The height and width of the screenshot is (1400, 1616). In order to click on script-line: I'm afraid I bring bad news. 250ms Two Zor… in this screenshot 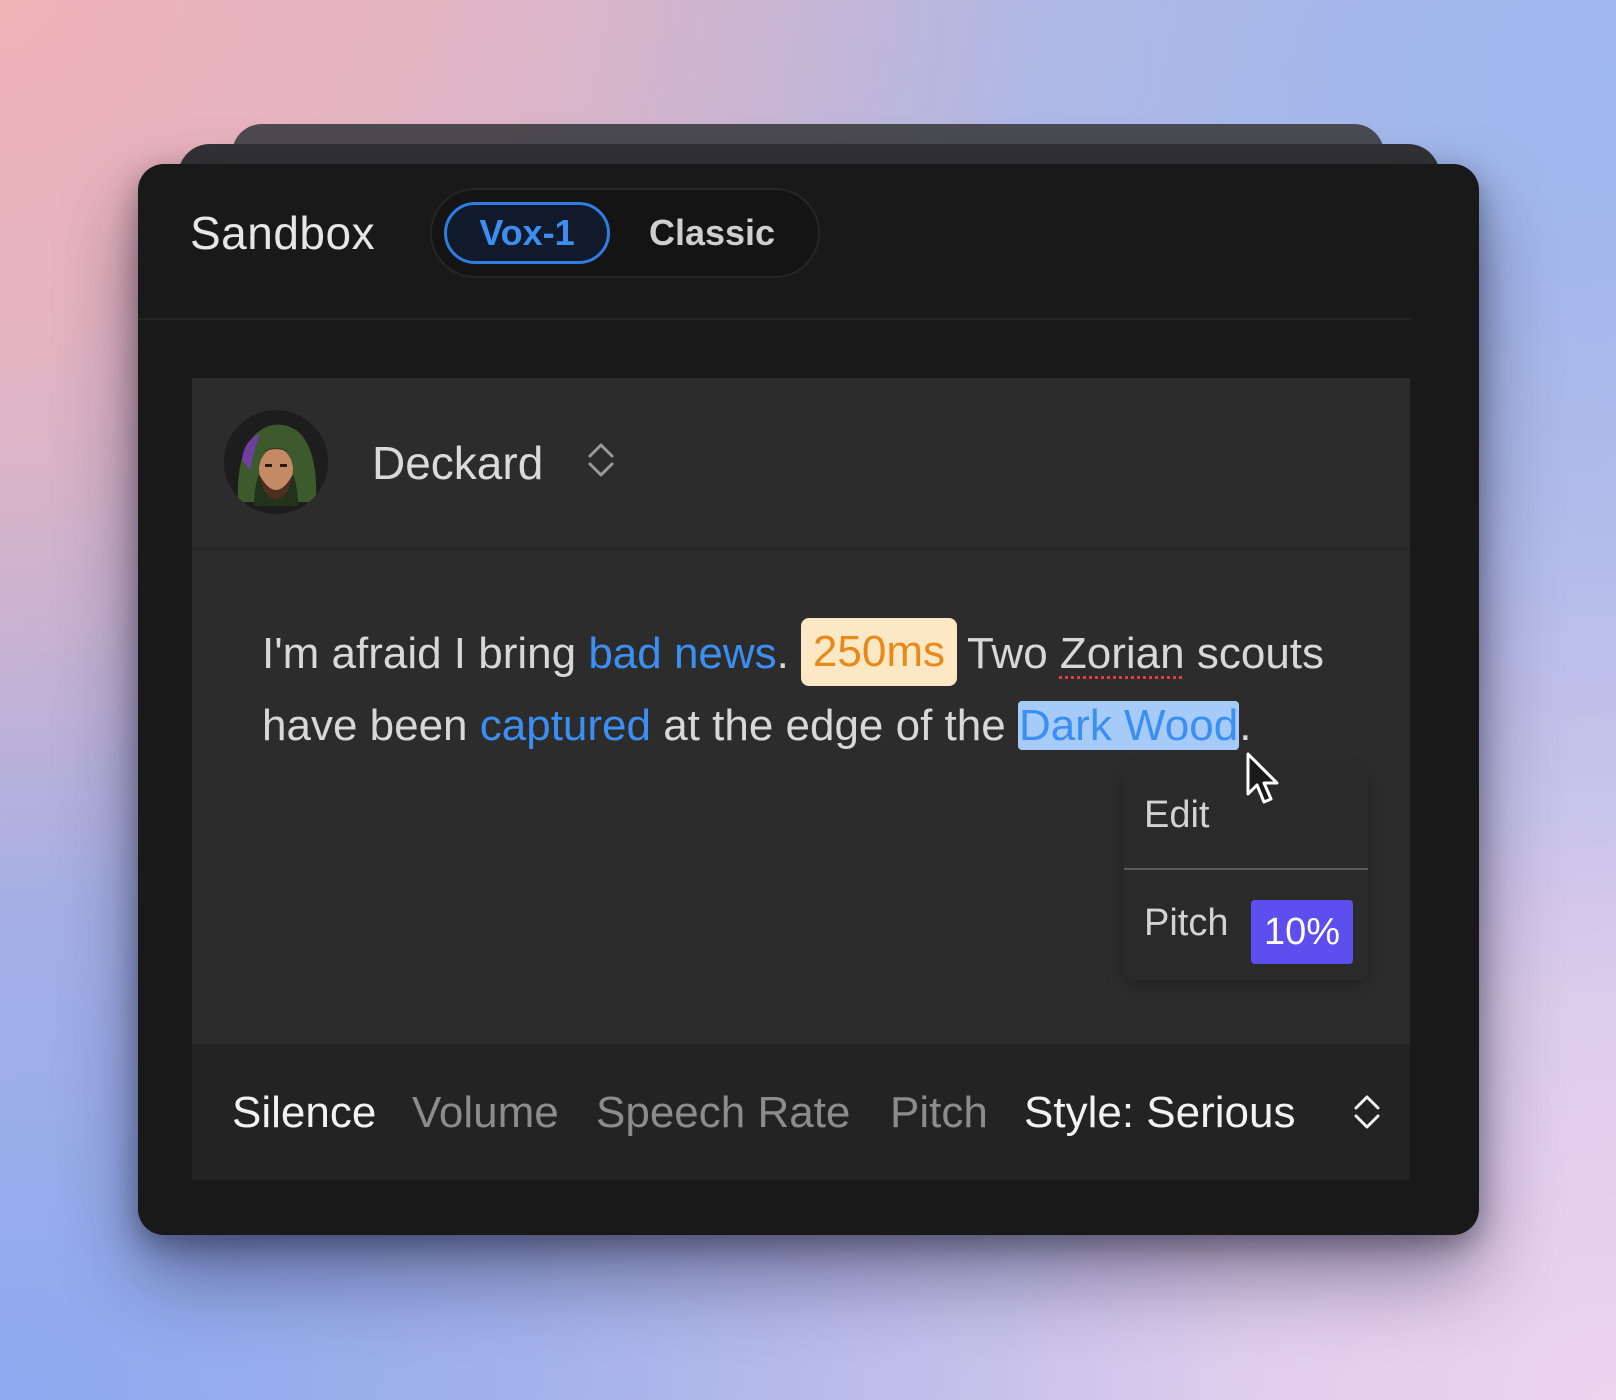, I will do `click(822, 654)`.